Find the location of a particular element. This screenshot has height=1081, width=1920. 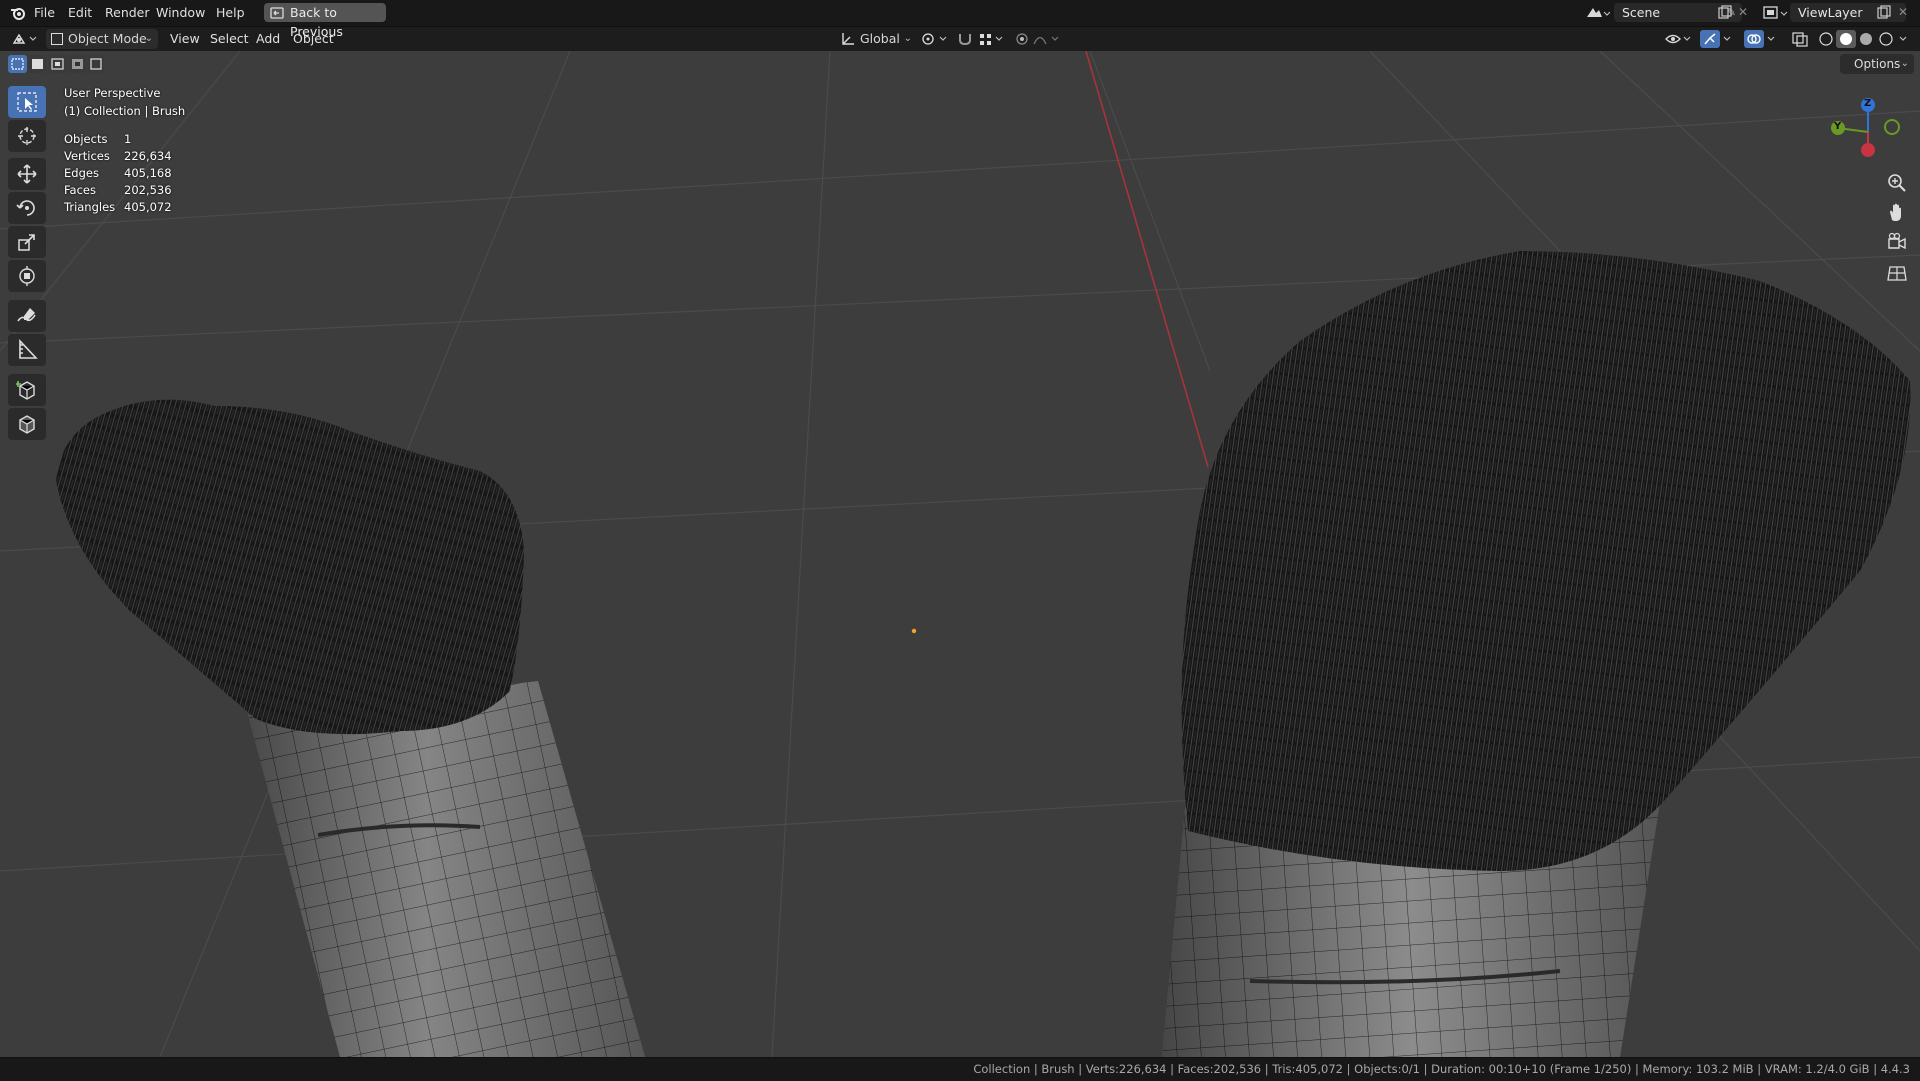

stat-label: Vertices is located at coordinates (87, 156).